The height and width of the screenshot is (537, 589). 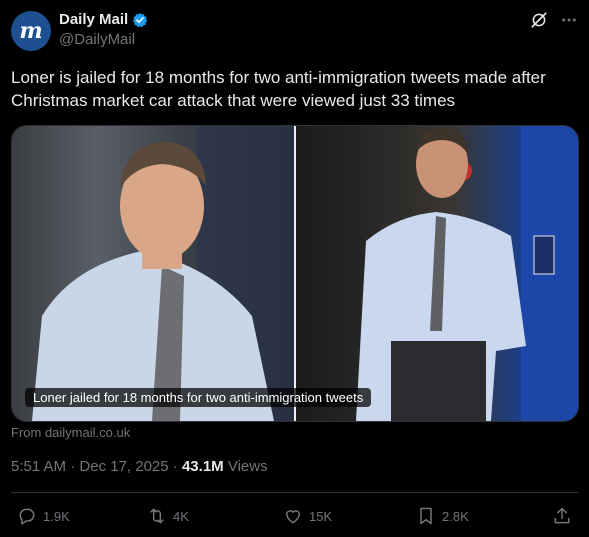 What do you see at coordinates (103, 29) in the screenshot?
I see `author-names: Daily Mail @DailyMail` at bounding box center [103, 29].